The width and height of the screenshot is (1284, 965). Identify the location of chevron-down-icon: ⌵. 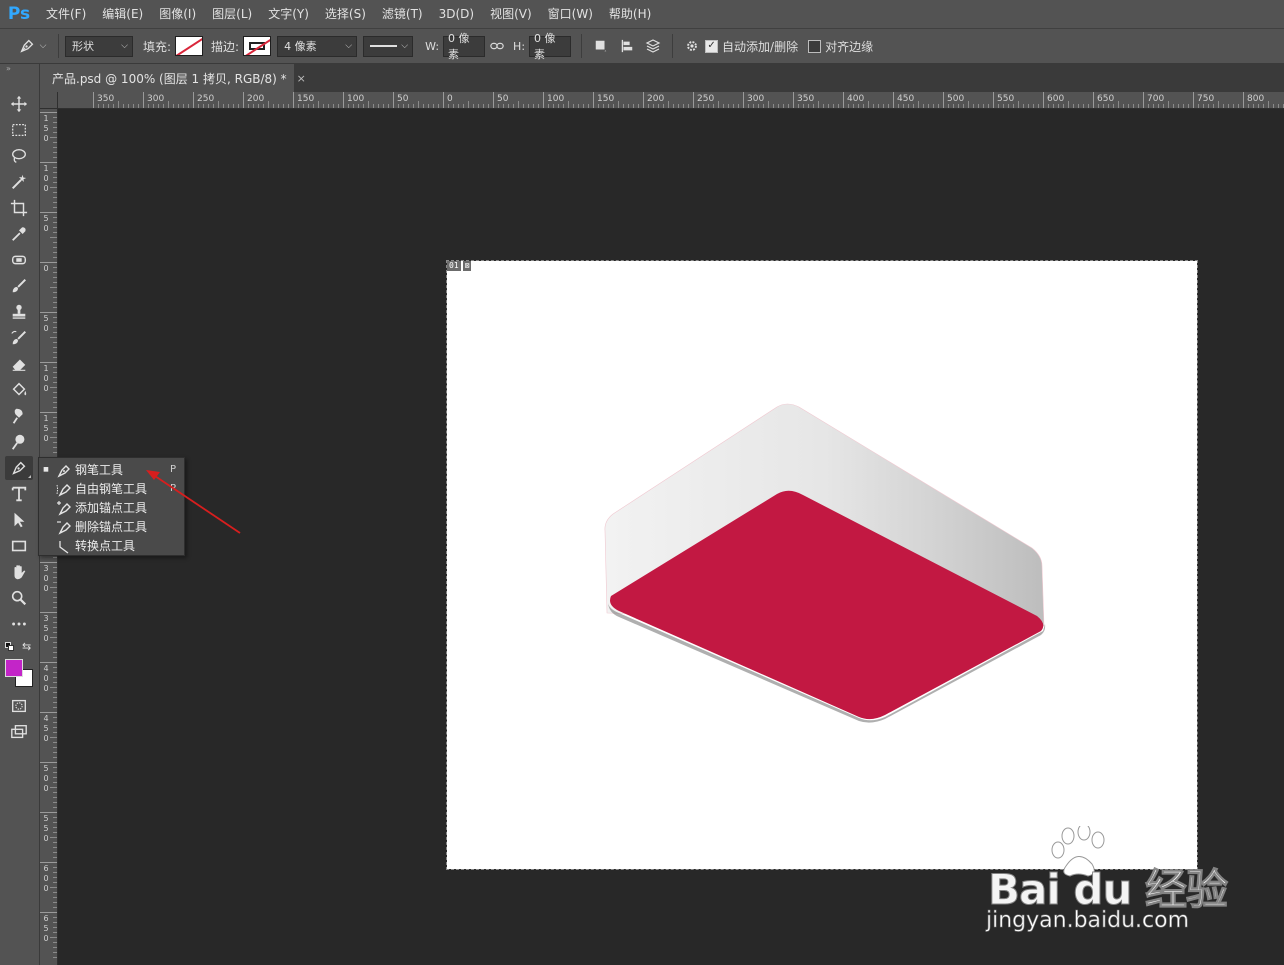
(43, 46).